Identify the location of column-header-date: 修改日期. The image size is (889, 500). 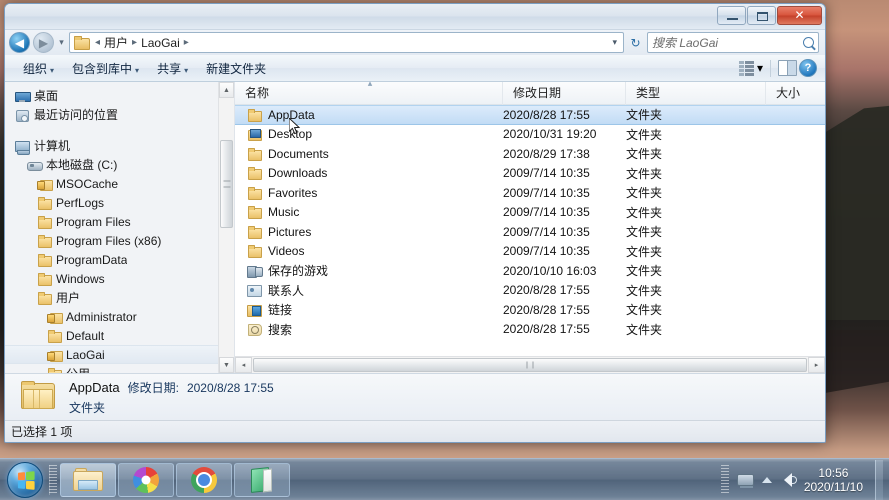
(564, 93).